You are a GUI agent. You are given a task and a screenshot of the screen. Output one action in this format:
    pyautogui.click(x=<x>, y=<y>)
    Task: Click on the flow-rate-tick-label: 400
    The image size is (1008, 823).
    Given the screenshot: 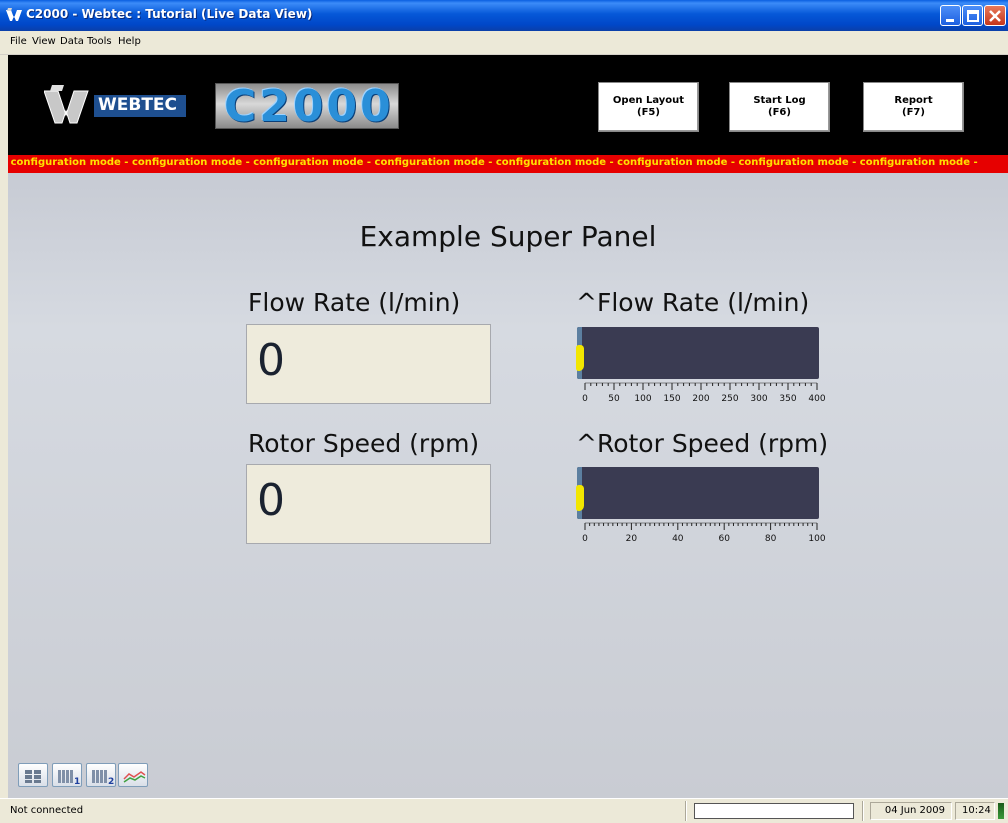 What is the action you would take?
    pyautogui.click(x=816, y=399)
    